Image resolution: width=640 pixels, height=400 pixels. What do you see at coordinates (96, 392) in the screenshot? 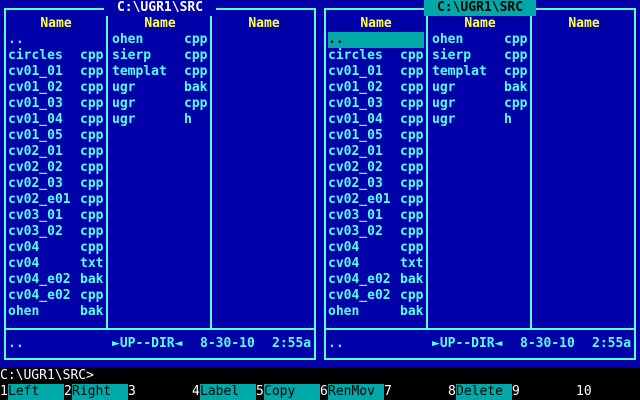
I see `function-key-f2: 2Right` at bounding box center [96, 392].